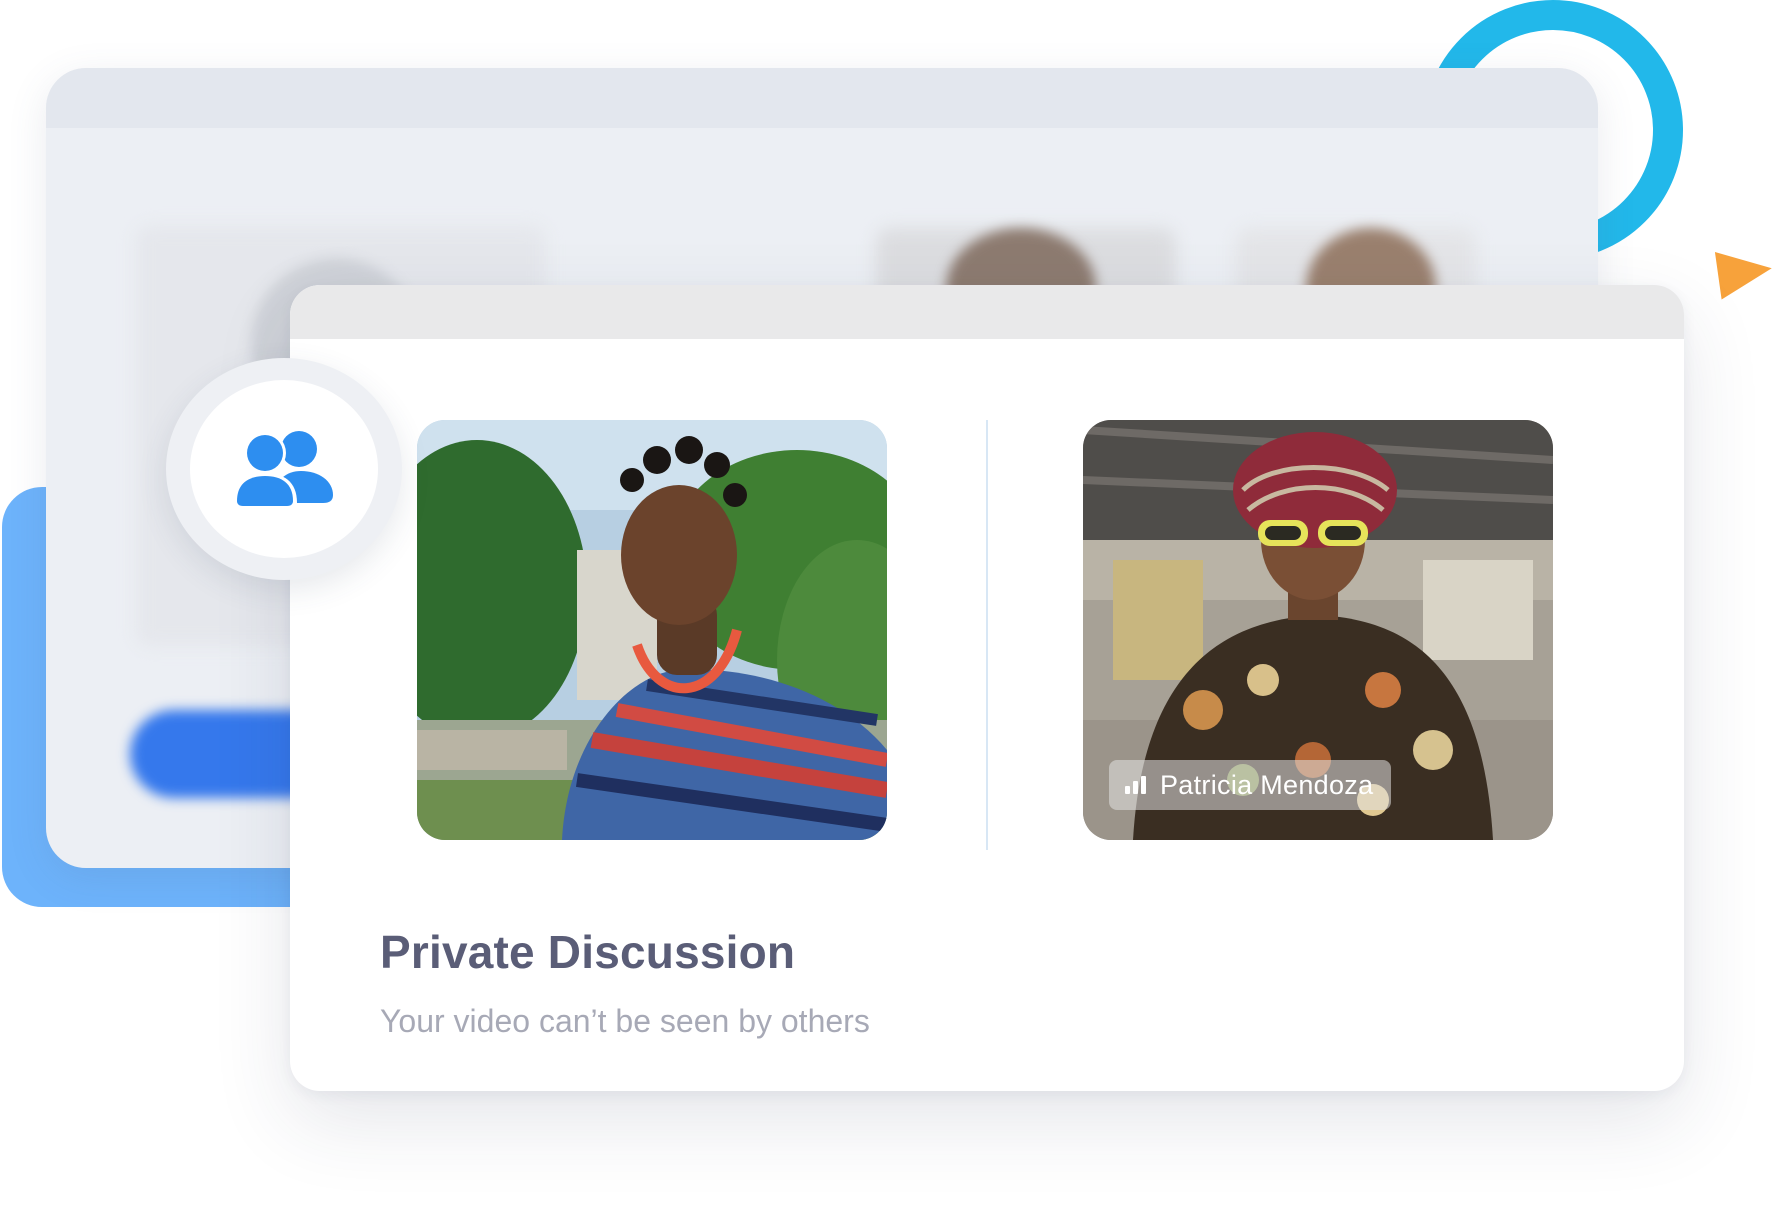 The image size is (1780, 1230). Describe the element at coordinates (822, 98) in the screenshot. I see `background-window-titlebar` at that location.